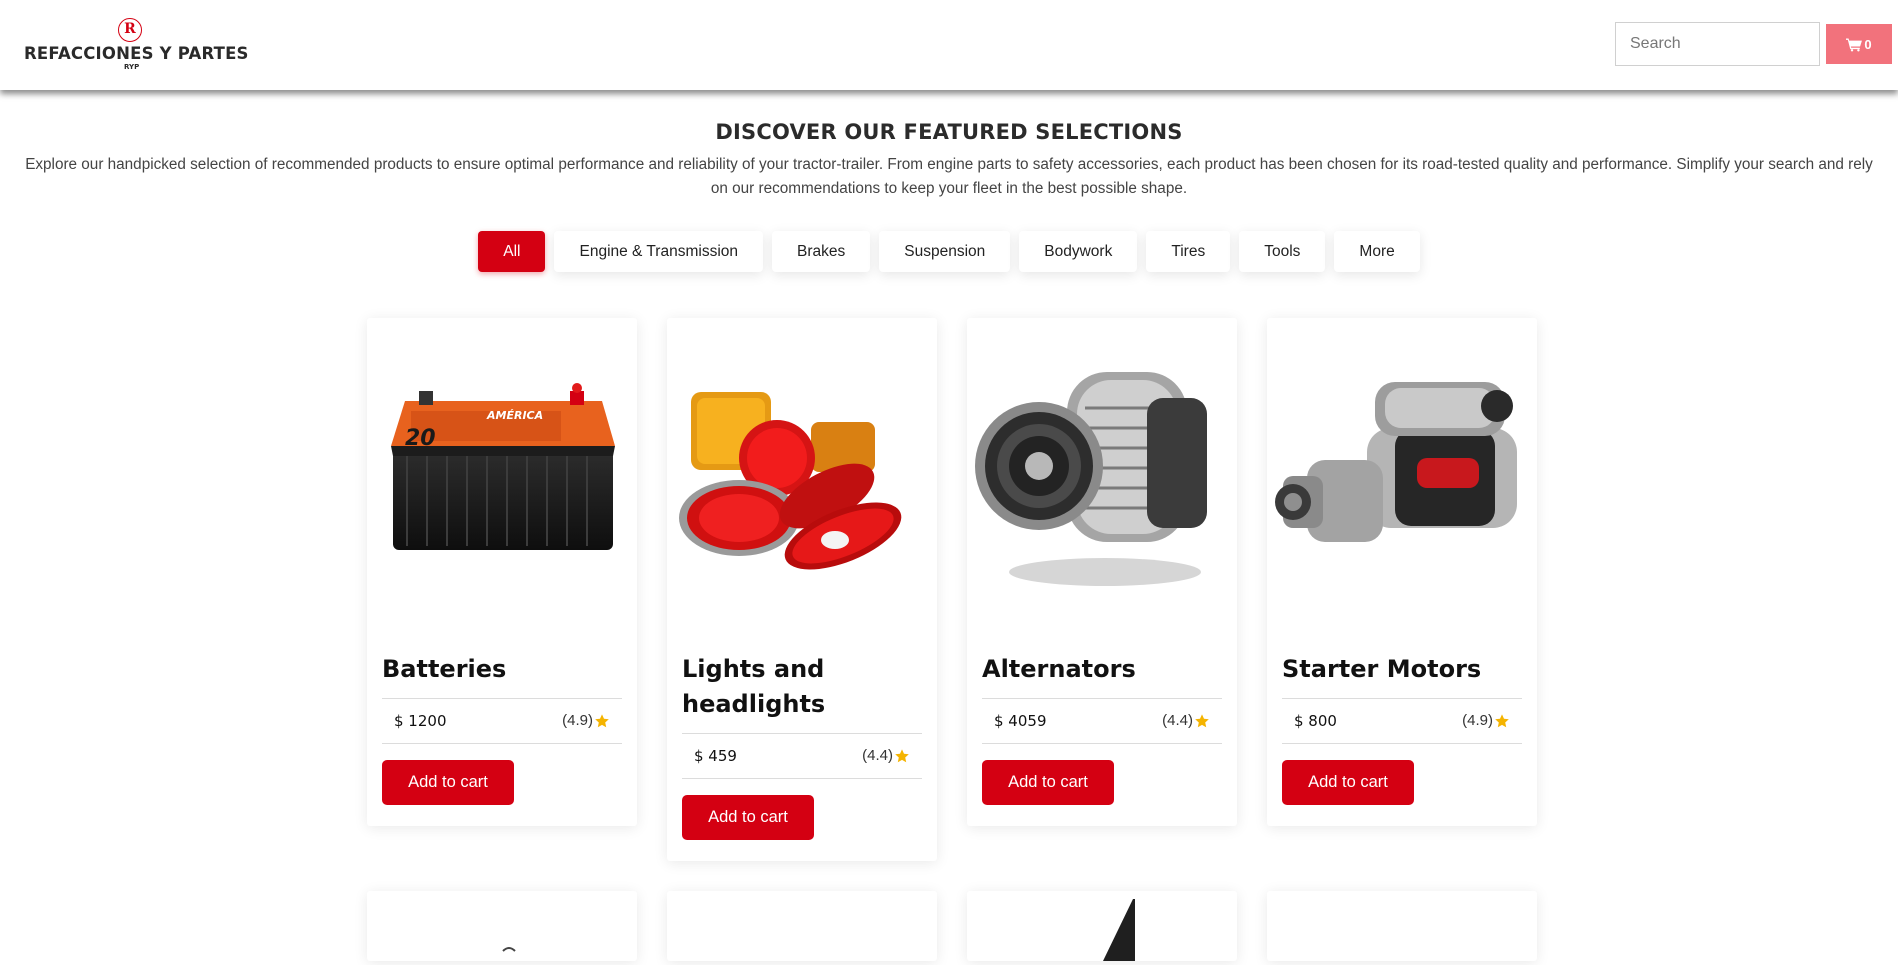 The image size is (1898, 965). I want to click on product-name: Starter Motors, so click(1382, 669).